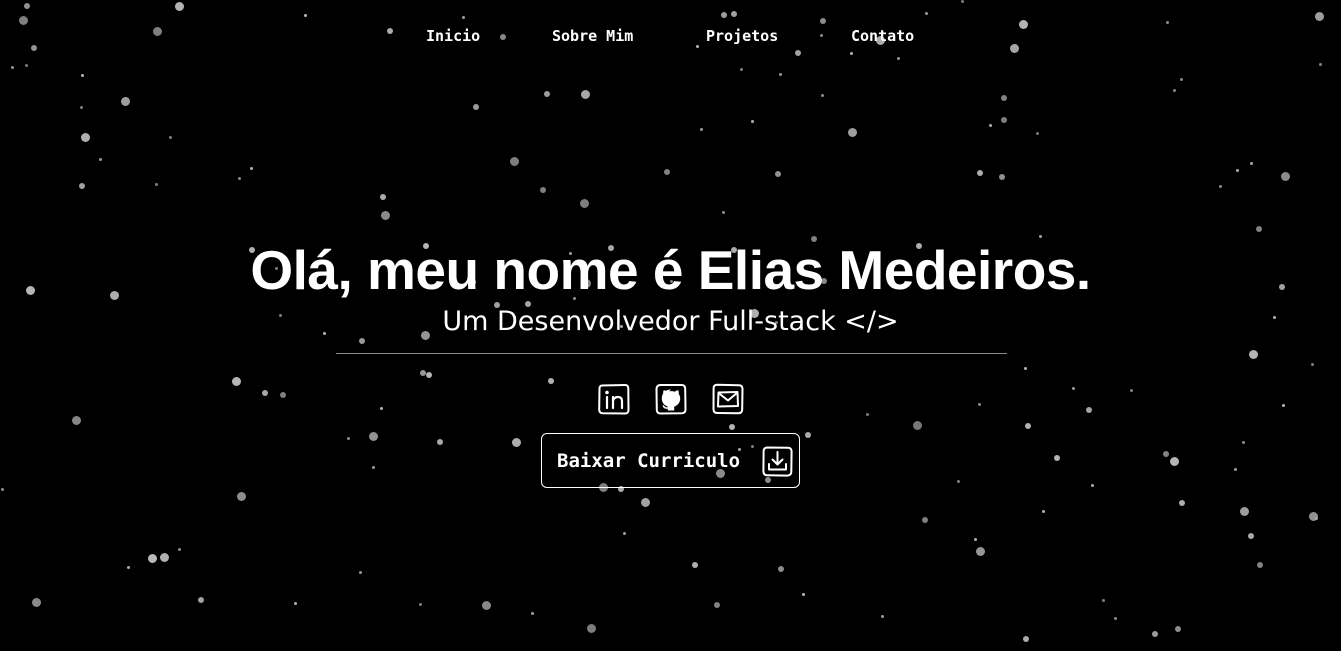  I want to click on nav-link-projetos: Projetos, so click(742, 36).